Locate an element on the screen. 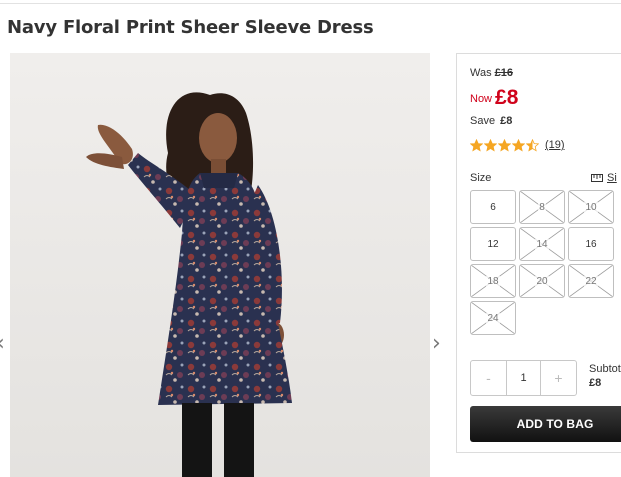  quantity-stepper: - 1 + is located at coordinates (523, 378).